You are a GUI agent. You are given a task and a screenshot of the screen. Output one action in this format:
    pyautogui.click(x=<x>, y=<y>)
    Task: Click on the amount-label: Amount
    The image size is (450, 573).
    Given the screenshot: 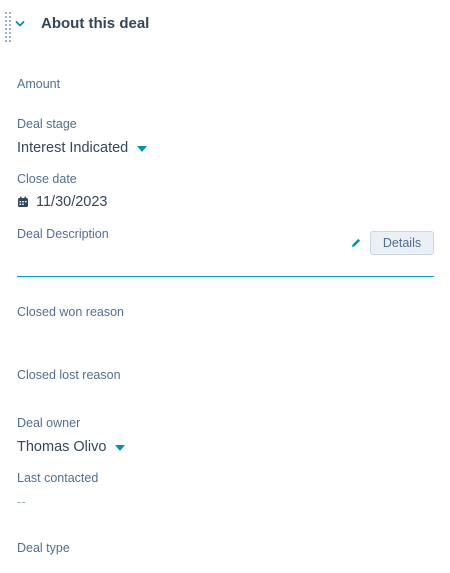 What is the action you would take?
    pyautogui.click(x=39, y=84)
    